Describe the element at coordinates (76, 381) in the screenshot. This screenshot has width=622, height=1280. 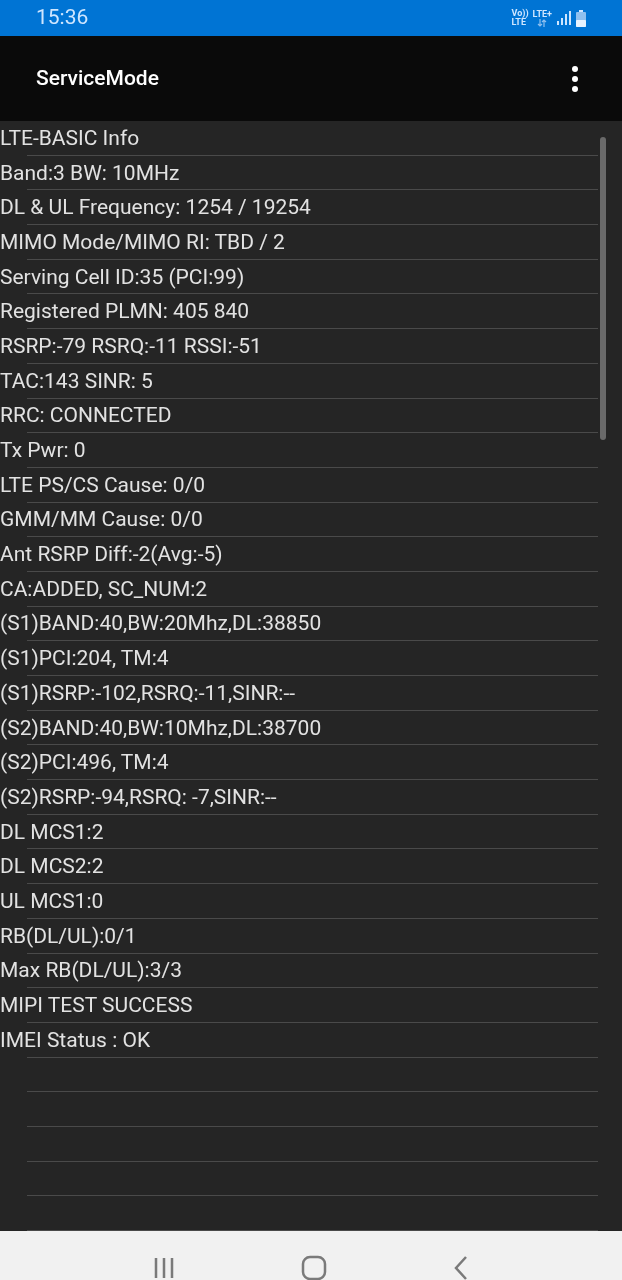
I see `info-line: TAC:143 SINR: 5` at that location.